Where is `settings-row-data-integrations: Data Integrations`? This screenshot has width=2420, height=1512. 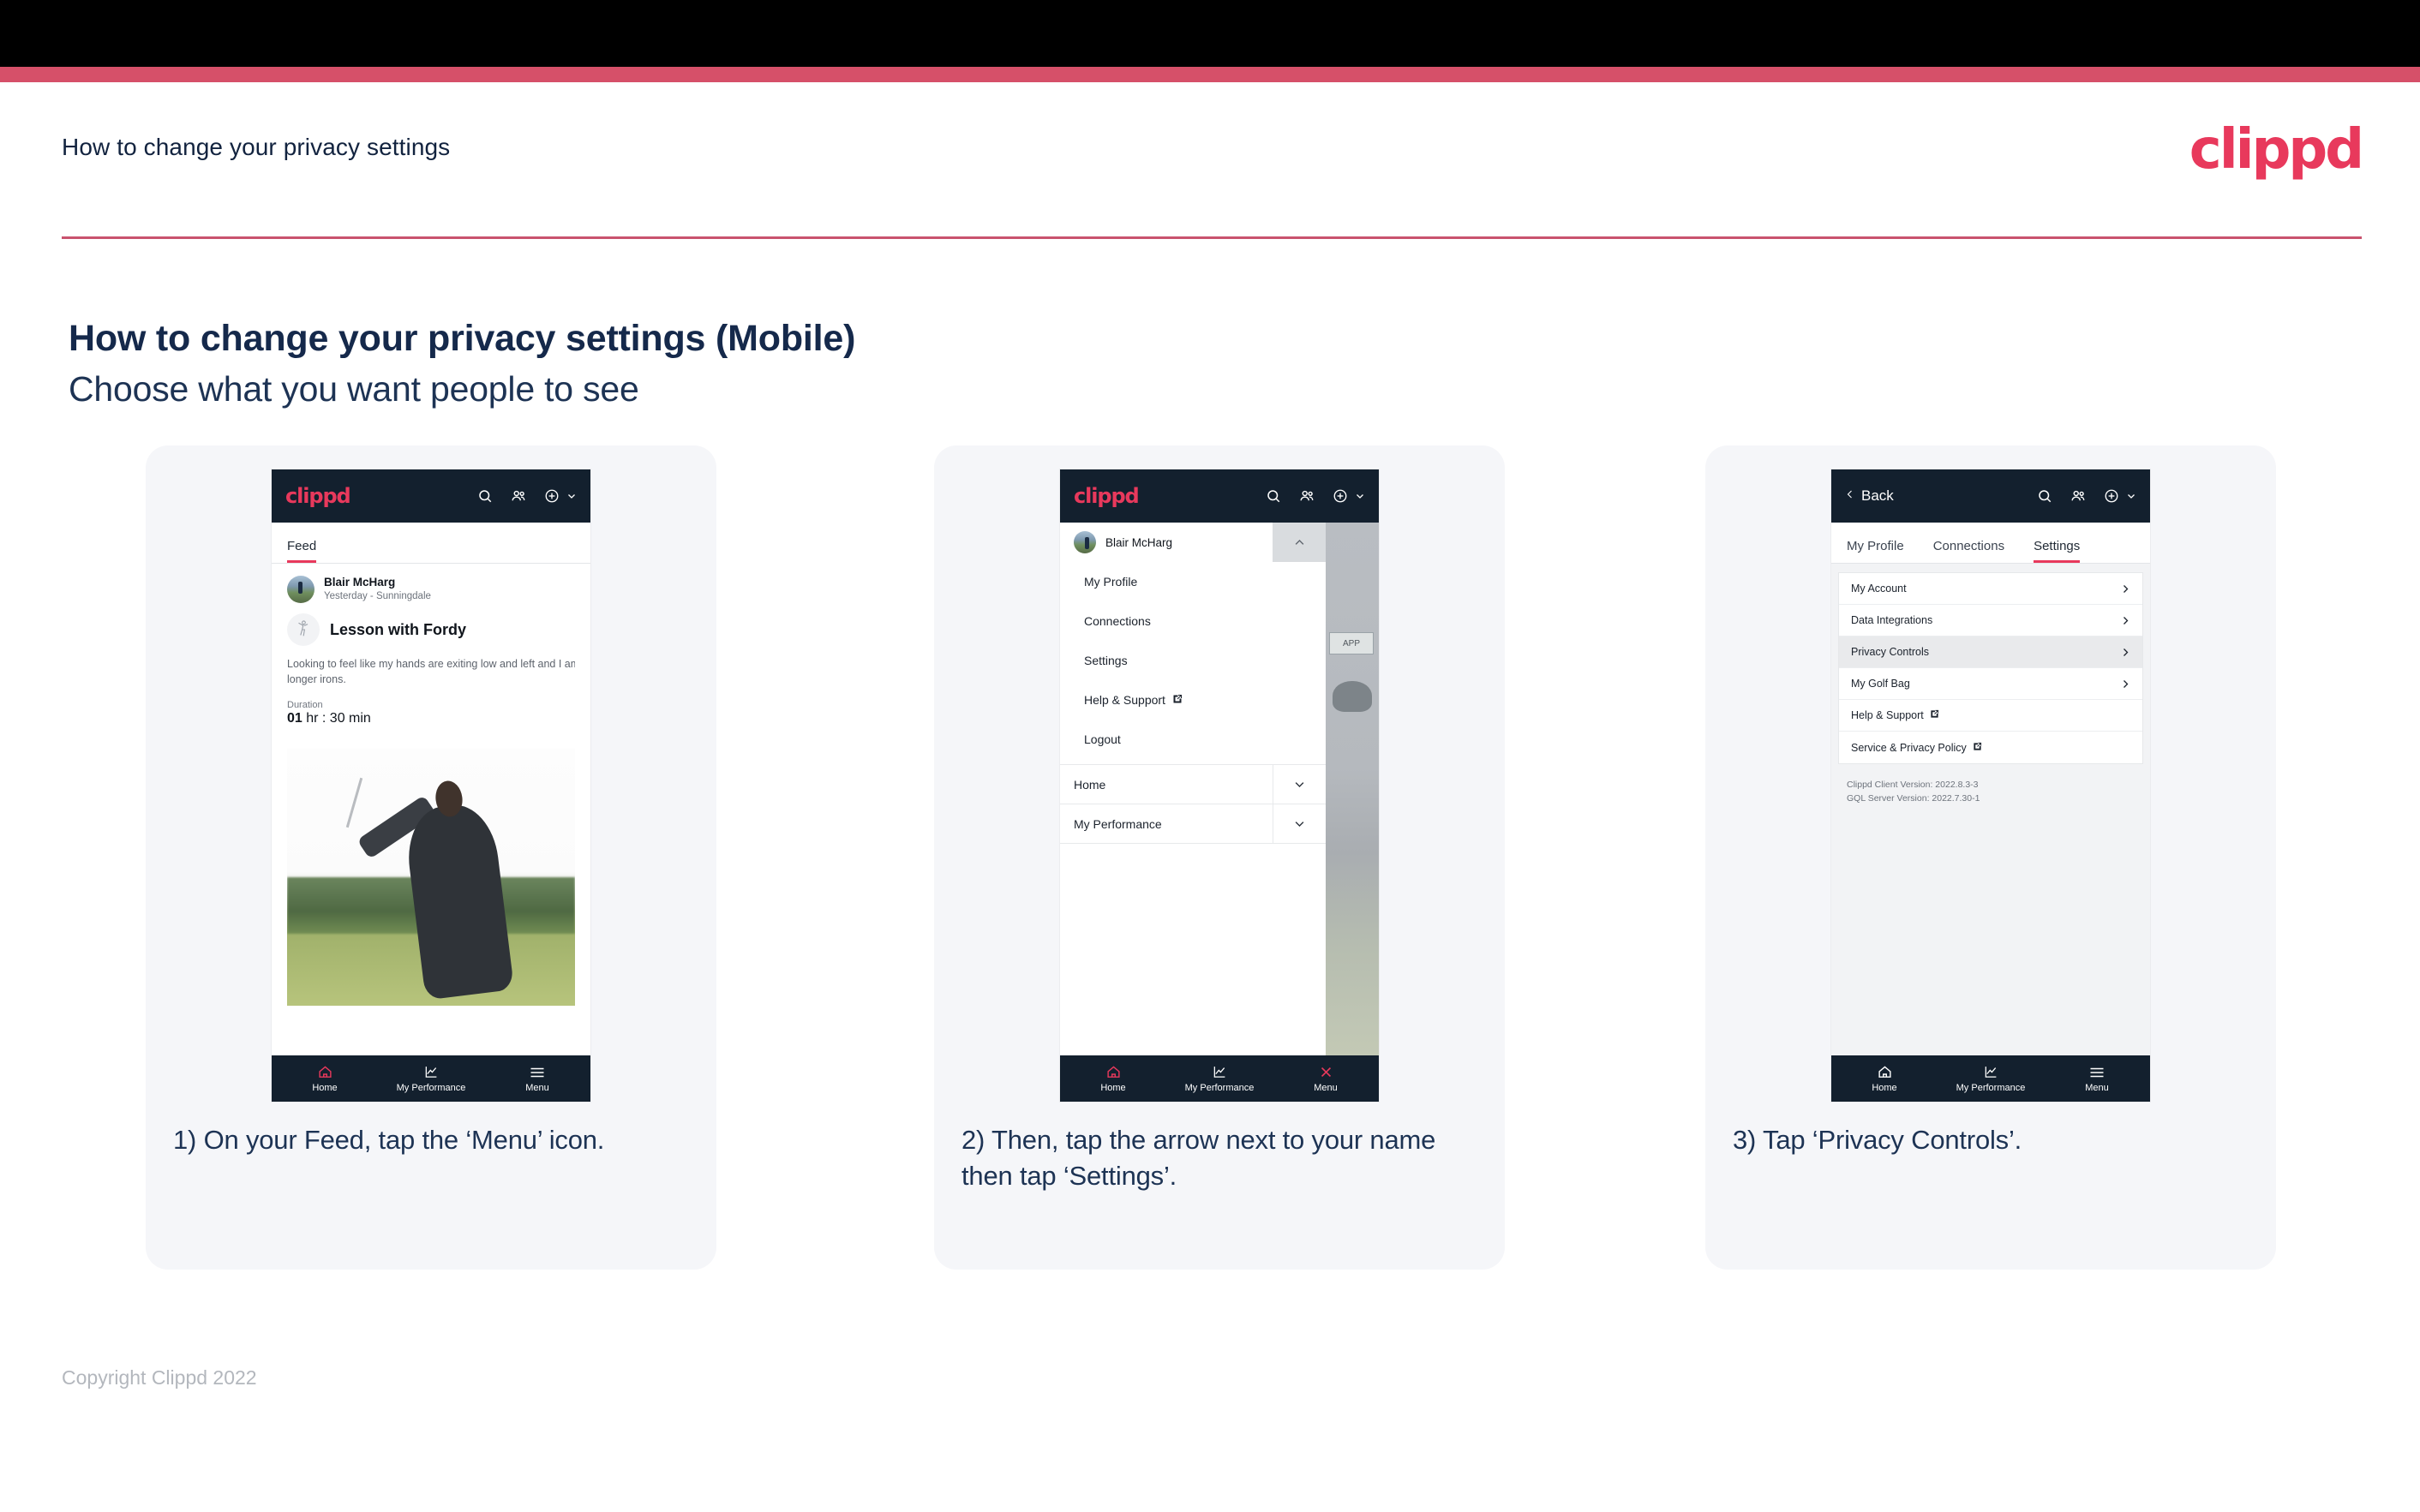 settings-row-data-integrations: Data Integrations is located at coordinates (1990, 620).